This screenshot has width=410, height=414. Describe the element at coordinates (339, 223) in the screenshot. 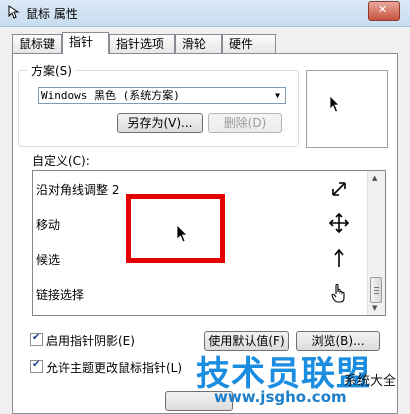

I see `move-icon` at that location.